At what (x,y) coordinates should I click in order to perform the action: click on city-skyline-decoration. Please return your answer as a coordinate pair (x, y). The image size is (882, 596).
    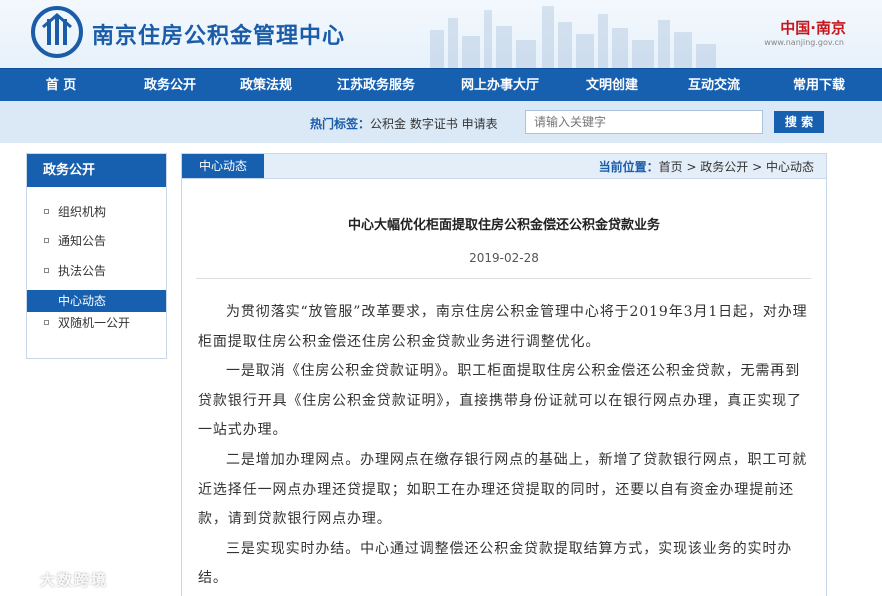
    Looking at the image, I should click on (573, 37).